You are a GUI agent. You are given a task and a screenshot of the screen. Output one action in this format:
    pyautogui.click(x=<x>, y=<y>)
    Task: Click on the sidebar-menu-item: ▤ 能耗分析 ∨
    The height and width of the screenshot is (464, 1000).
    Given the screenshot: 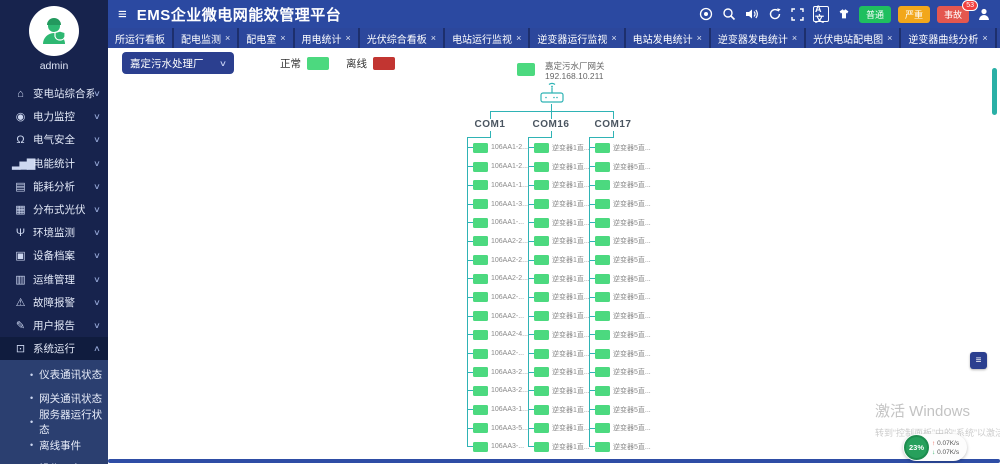 What is the action you would take?
    pyautogui.click(x=54, y=186)
    